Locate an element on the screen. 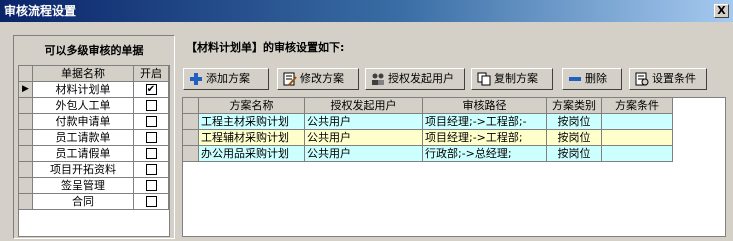  document-name: 合同 is located at coordinates (83, 202).